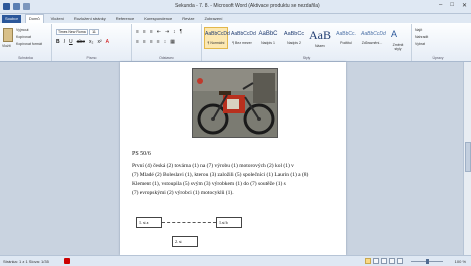 The height and width of the screenshot is (266, 471). Describe the element at coordinates (460, 261) in the screenshot. I see `zoom-level: 100 %` at that location.